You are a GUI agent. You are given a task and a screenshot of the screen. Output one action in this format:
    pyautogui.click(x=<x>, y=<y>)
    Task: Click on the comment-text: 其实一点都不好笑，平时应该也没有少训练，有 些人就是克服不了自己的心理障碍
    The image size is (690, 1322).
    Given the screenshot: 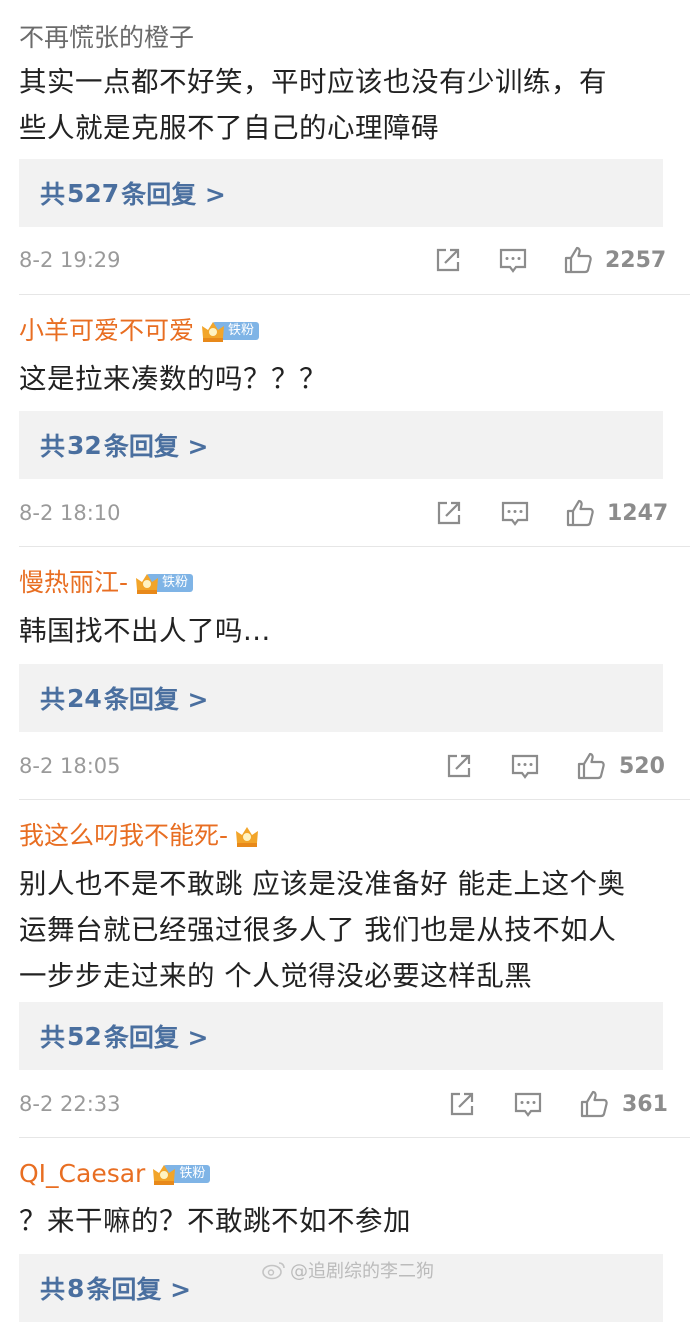 What is the action you would take?
    pyautogui.click(x=344, y=105)
    